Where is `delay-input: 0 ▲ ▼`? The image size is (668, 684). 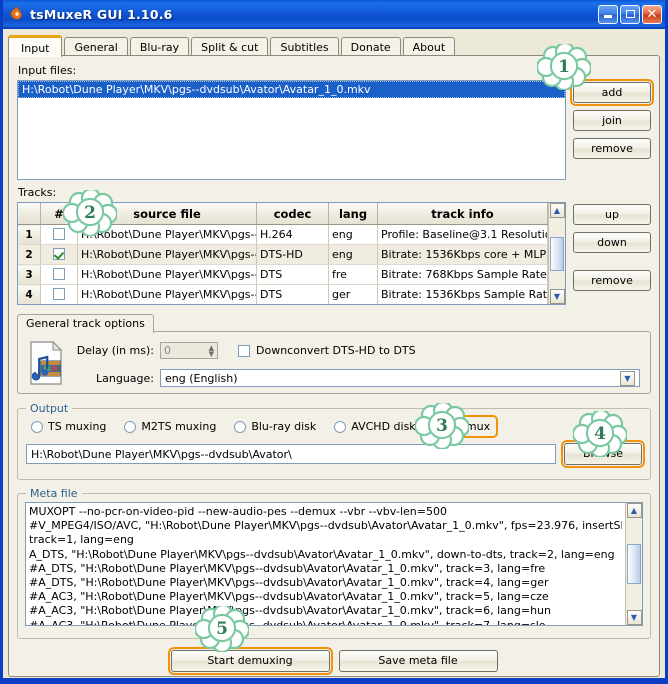
delay-input: 0 ▲ ▼ is located at coordinates (189, 350).